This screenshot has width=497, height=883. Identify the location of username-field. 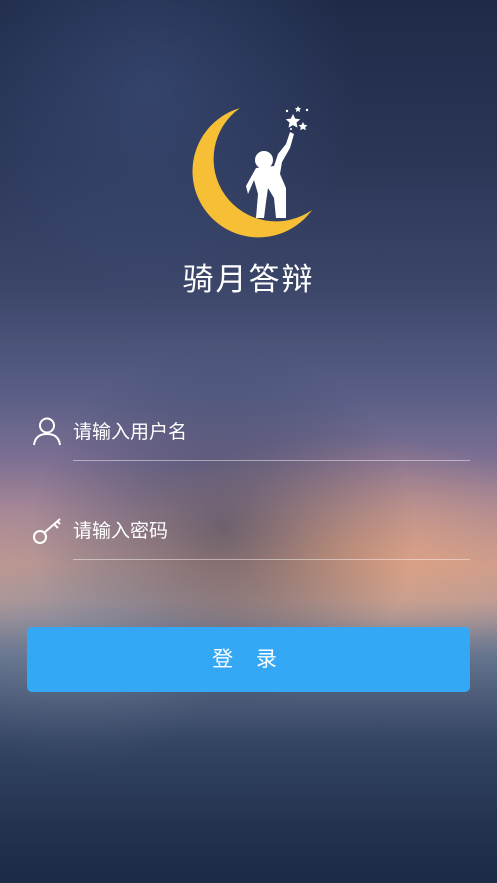
(250, 435).